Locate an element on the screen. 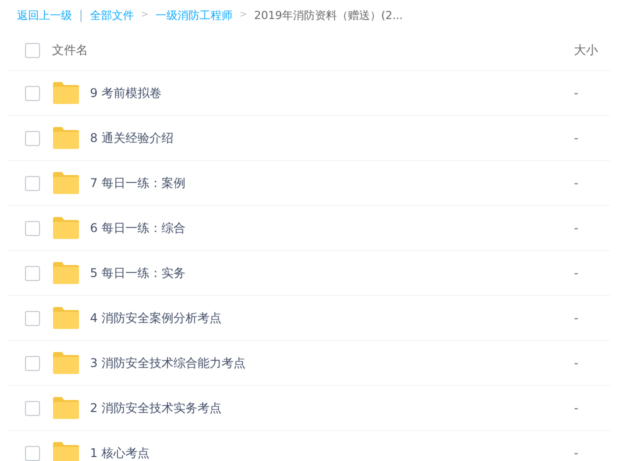  folder-name: 7 每日一练：案例 is located at coordinates (332, 183).